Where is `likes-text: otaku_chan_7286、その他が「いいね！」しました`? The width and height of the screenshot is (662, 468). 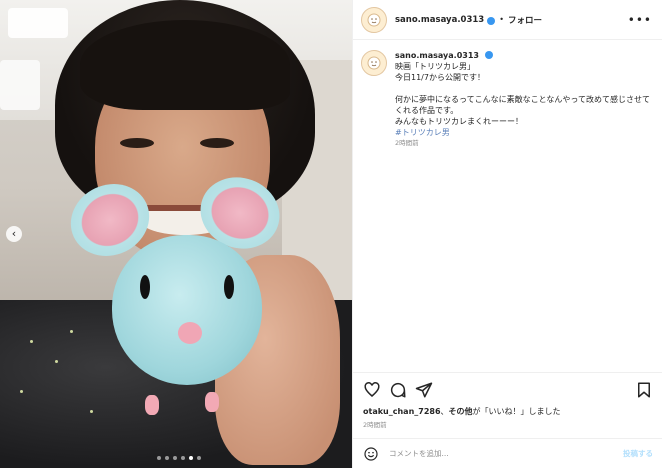 likes-text: otaku_chan_7286、その他が「いいね！」しました is located at coordinates (462, 411).